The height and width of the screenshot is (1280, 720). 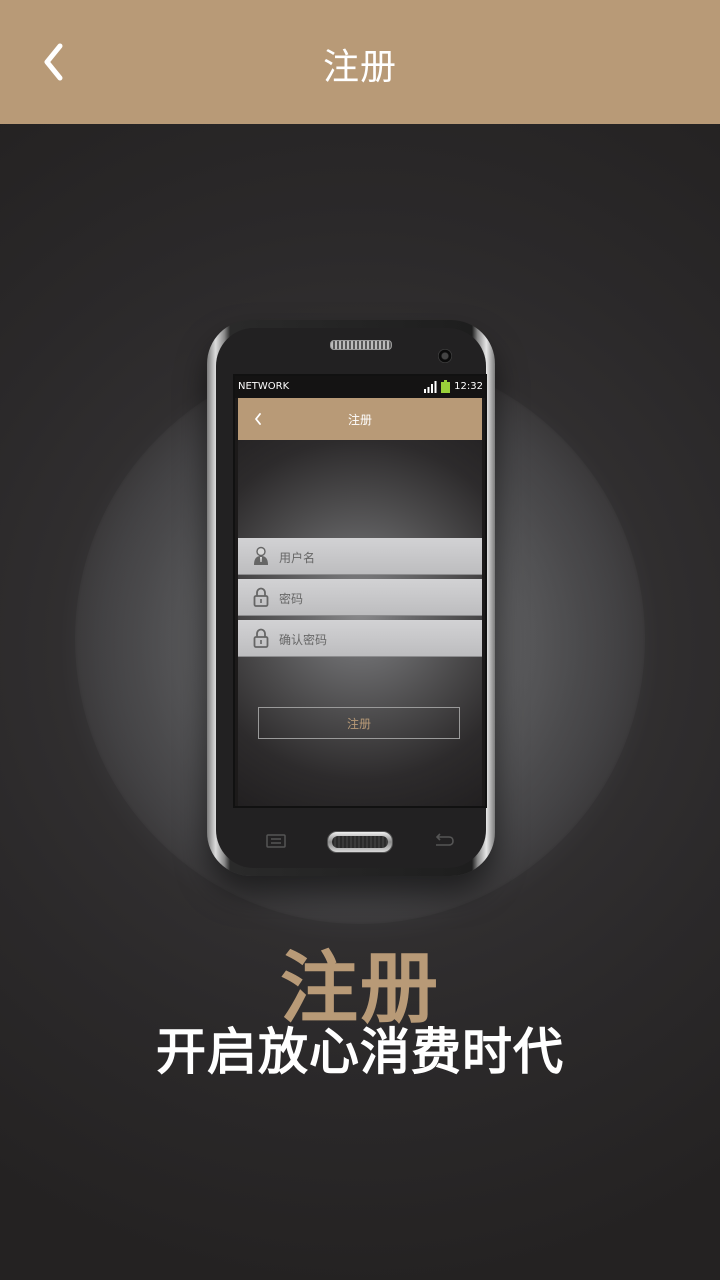 What do you see at coordinates (360, 387) in the screenshot?
I see `status-bar: NETWORK 12:32` at bounding box center [360, 387].